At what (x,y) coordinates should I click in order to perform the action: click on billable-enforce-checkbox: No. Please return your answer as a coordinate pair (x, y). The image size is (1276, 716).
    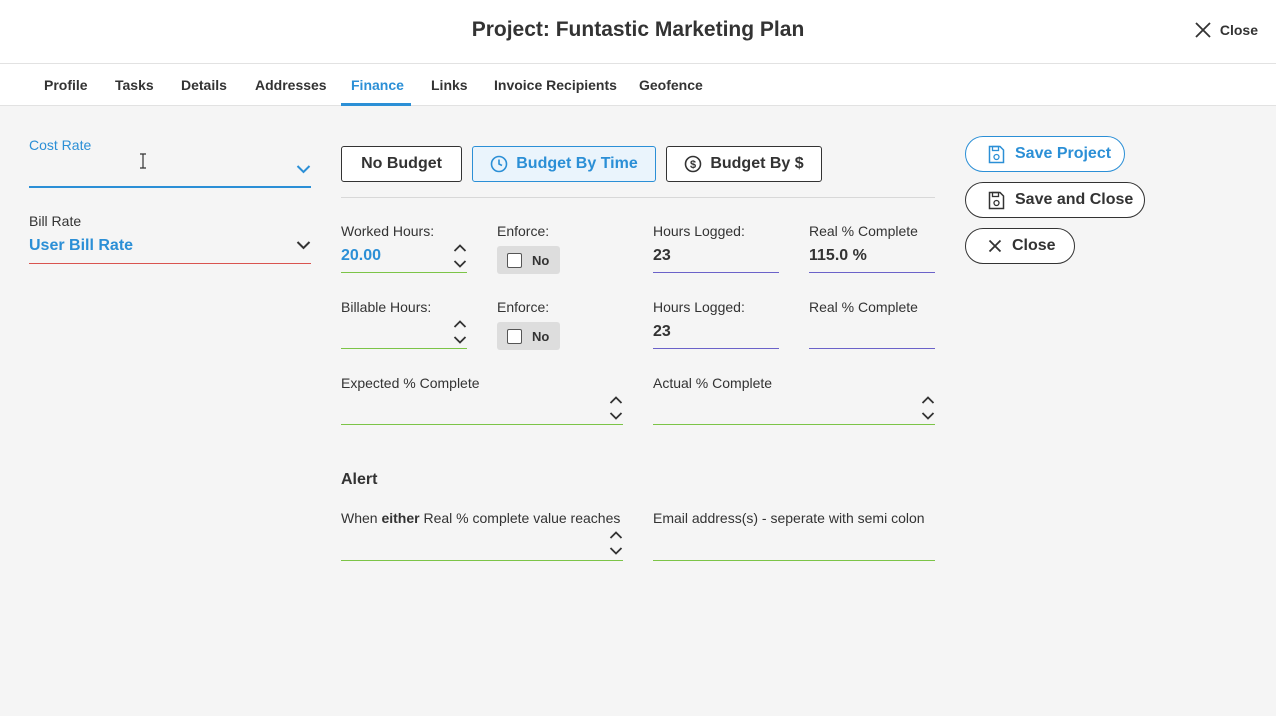
    Looking at the image, I should click on (528, 336).